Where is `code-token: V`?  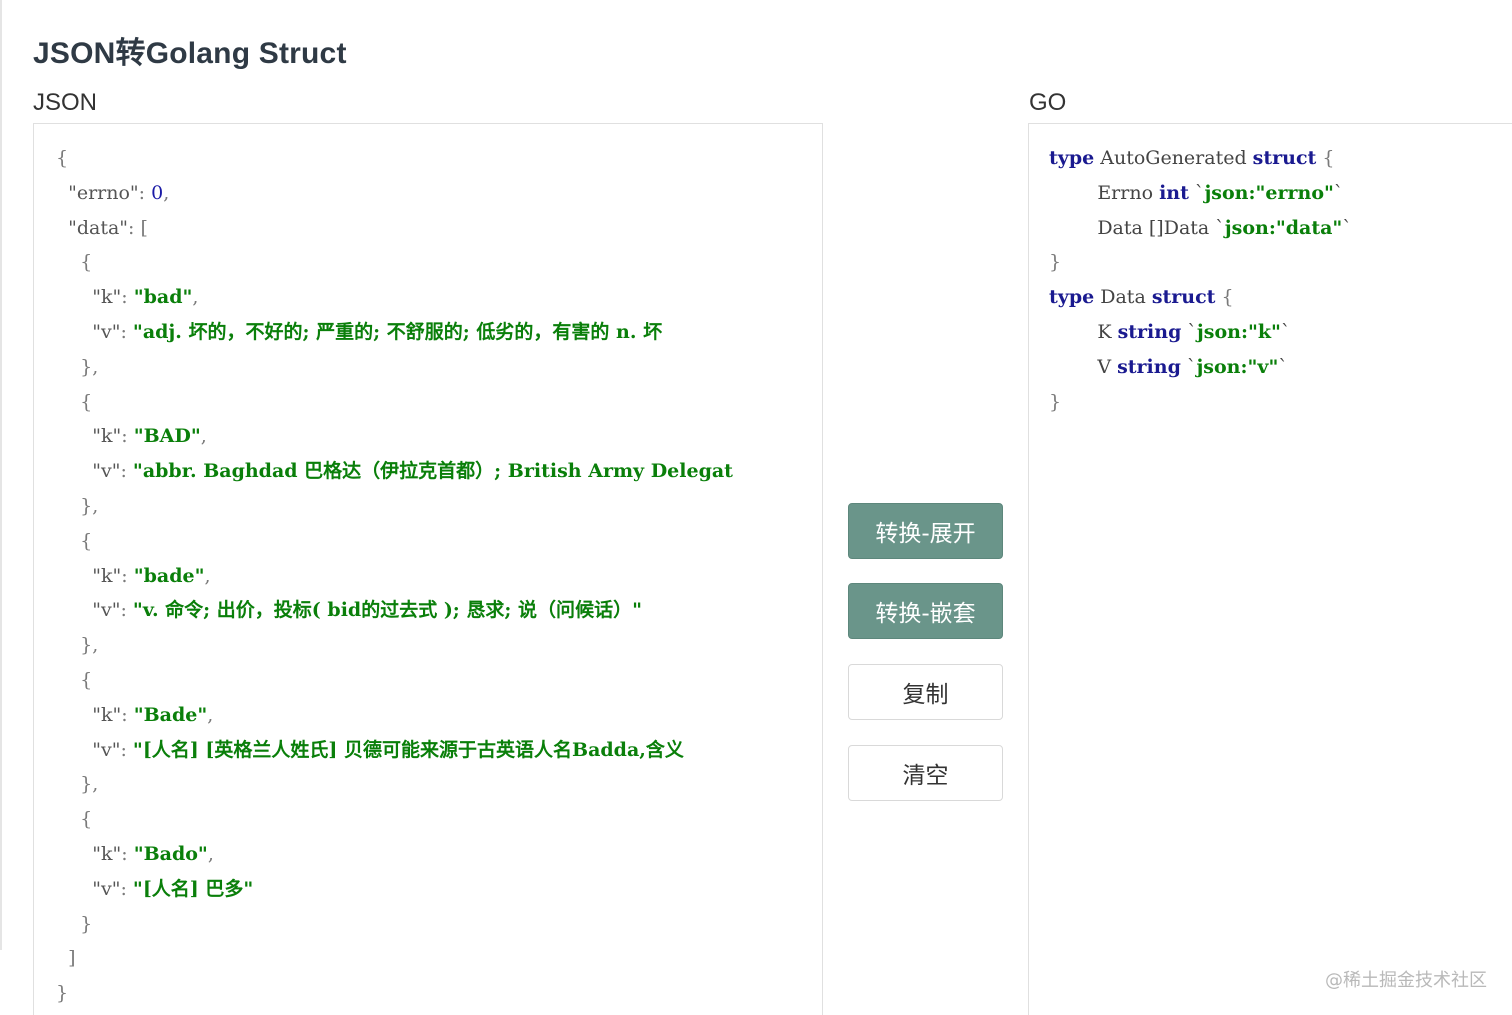
code-token: V is located at coordinates (1083, 366).